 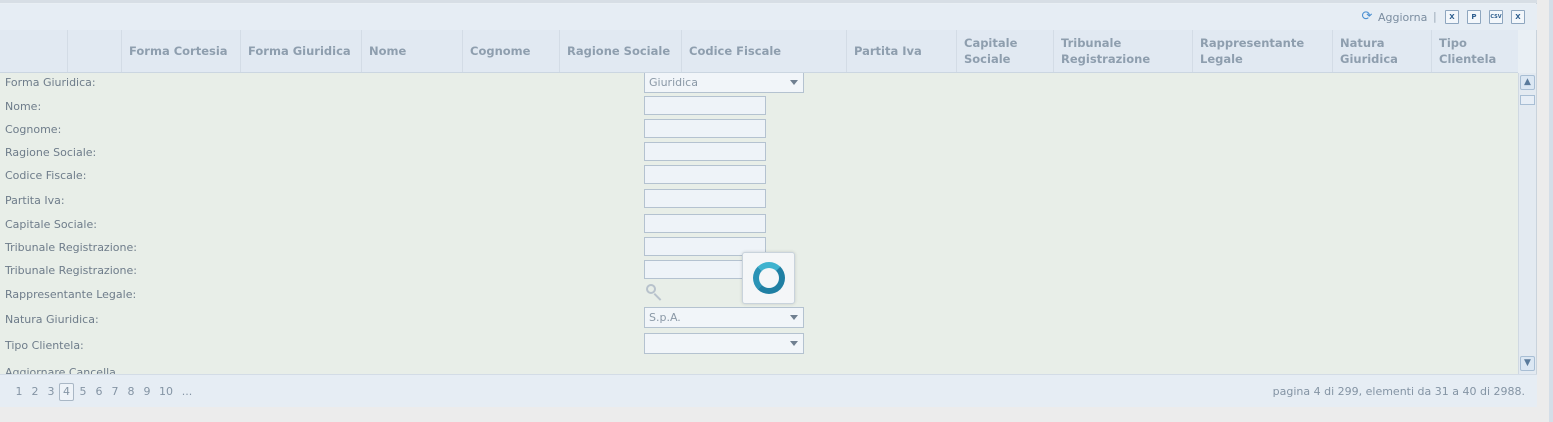 I want to click on field-label-cognome: Cognome:, so click(x=33, y=129).